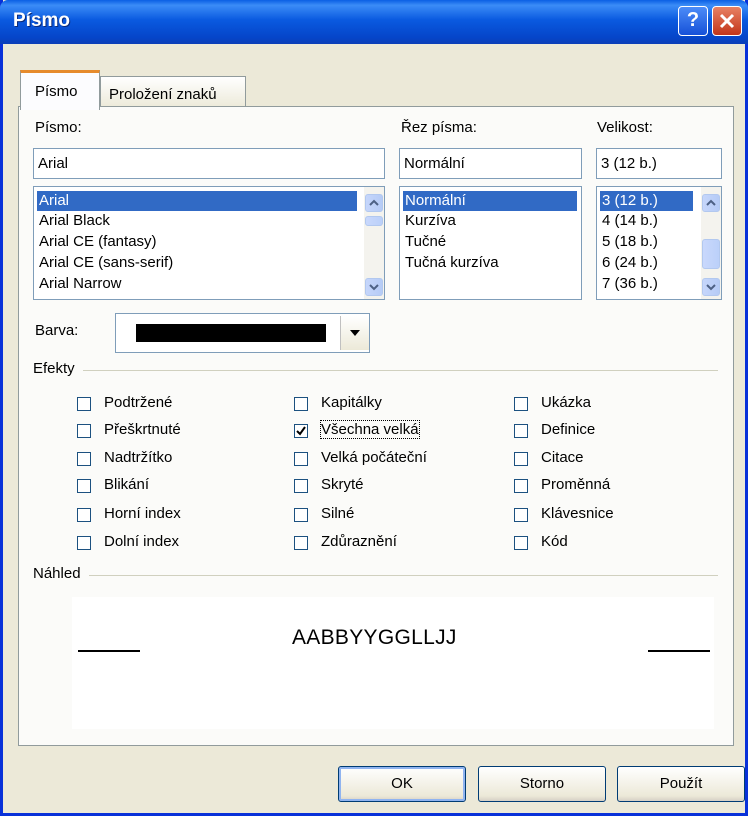 This screenshot has height=816, width=748. Describe the element at coordinates (625, 127) in the screenshot. I see `size-label: Velikost:` at that location.